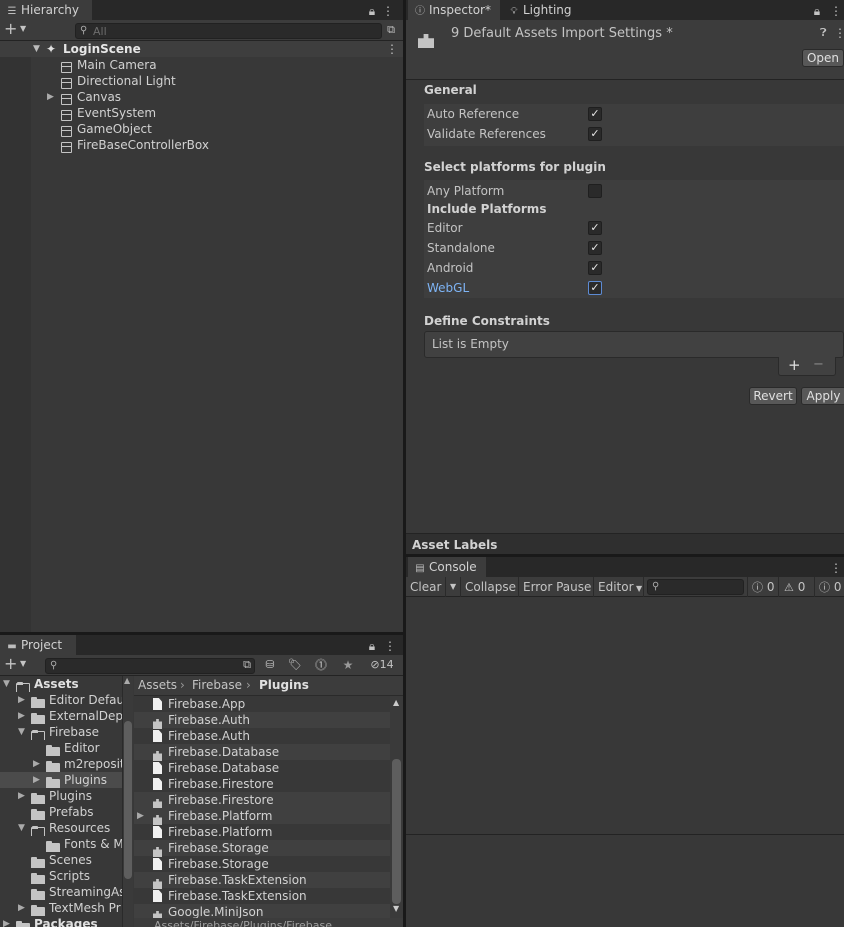 This screenshot has width=844, height=927. I want to click on webgl-checkbox: ✓, so click(595, 288).